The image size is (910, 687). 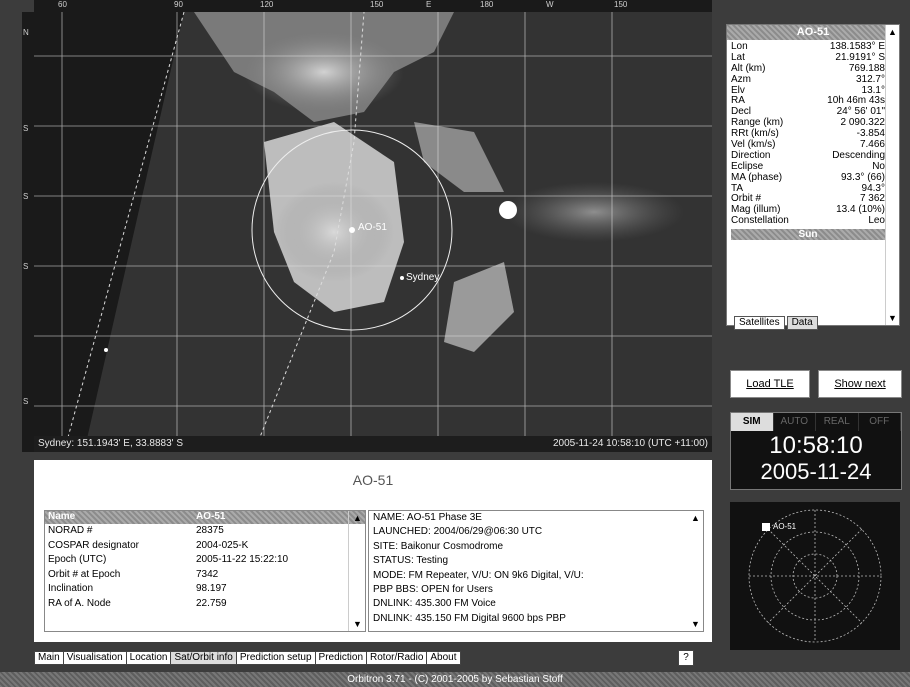 I want to click on table-row: RA of A. Node 22.759, so click(x=205, y=604).